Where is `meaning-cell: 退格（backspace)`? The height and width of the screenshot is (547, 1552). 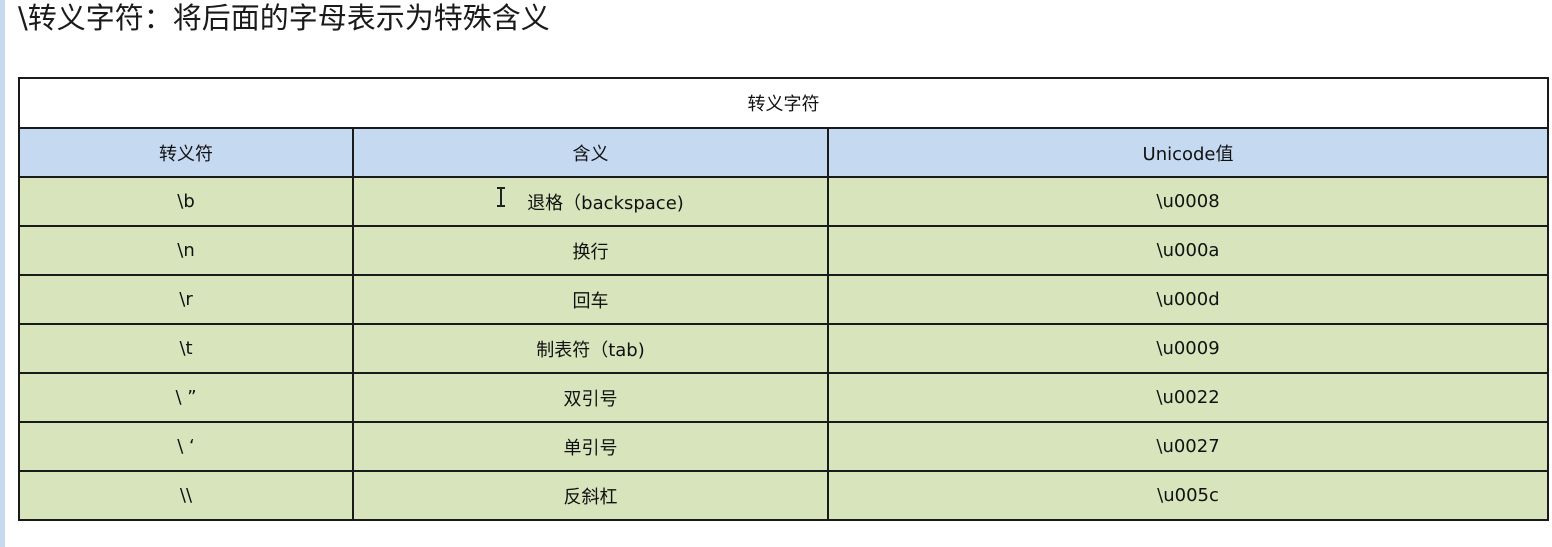
meaning-cell: 退格（backspace) is located at coordinates (605, 203).